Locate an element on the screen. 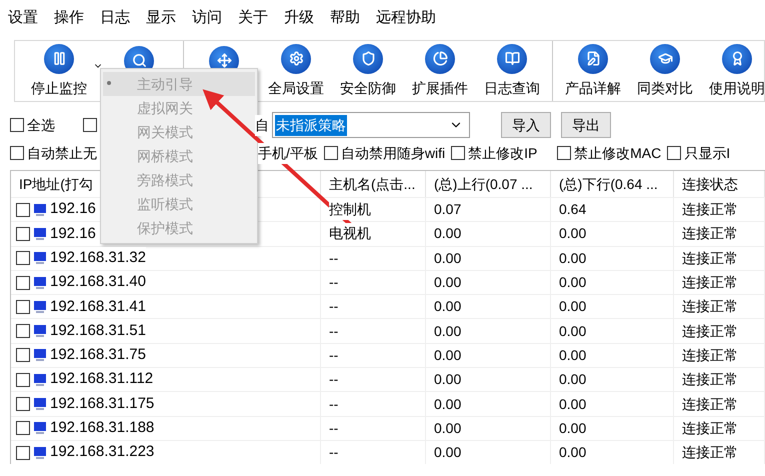 The image size is (765, 476). policy-label: 自 is located at coordinates (262, 125).